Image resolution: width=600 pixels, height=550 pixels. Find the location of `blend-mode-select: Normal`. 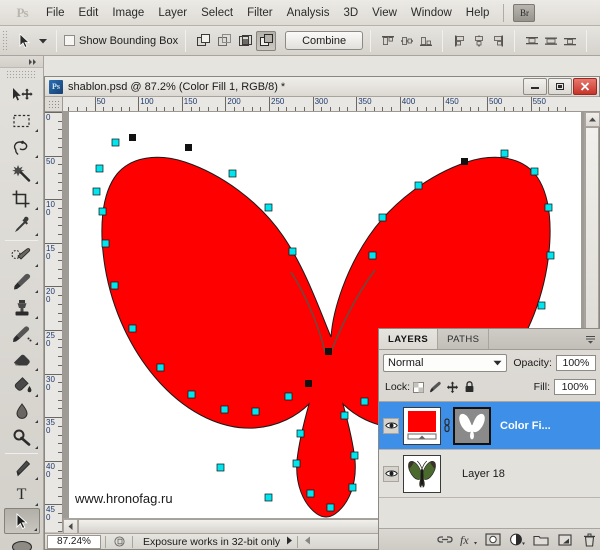

blend-mode-select: Normal is located at coordinates (445, 363).